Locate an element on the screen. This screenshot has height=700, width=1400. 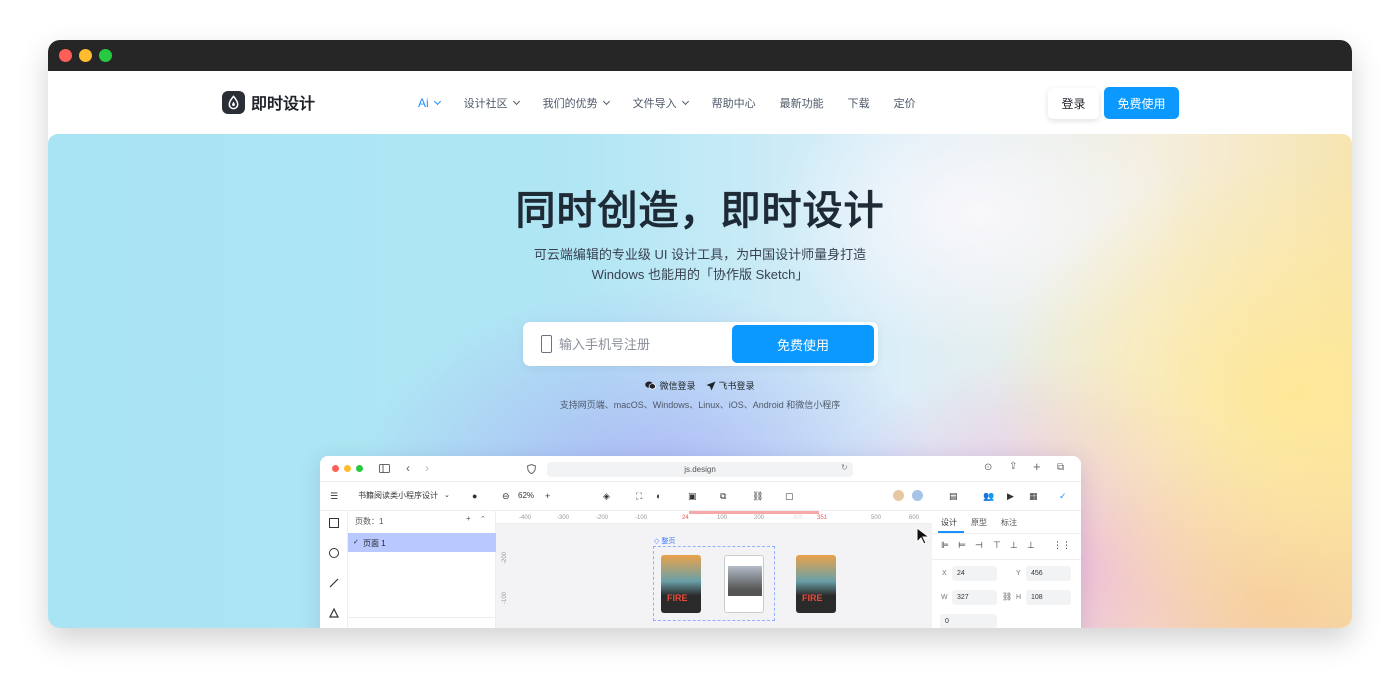
add-page-icon: + is located at coordinates (468, 518).